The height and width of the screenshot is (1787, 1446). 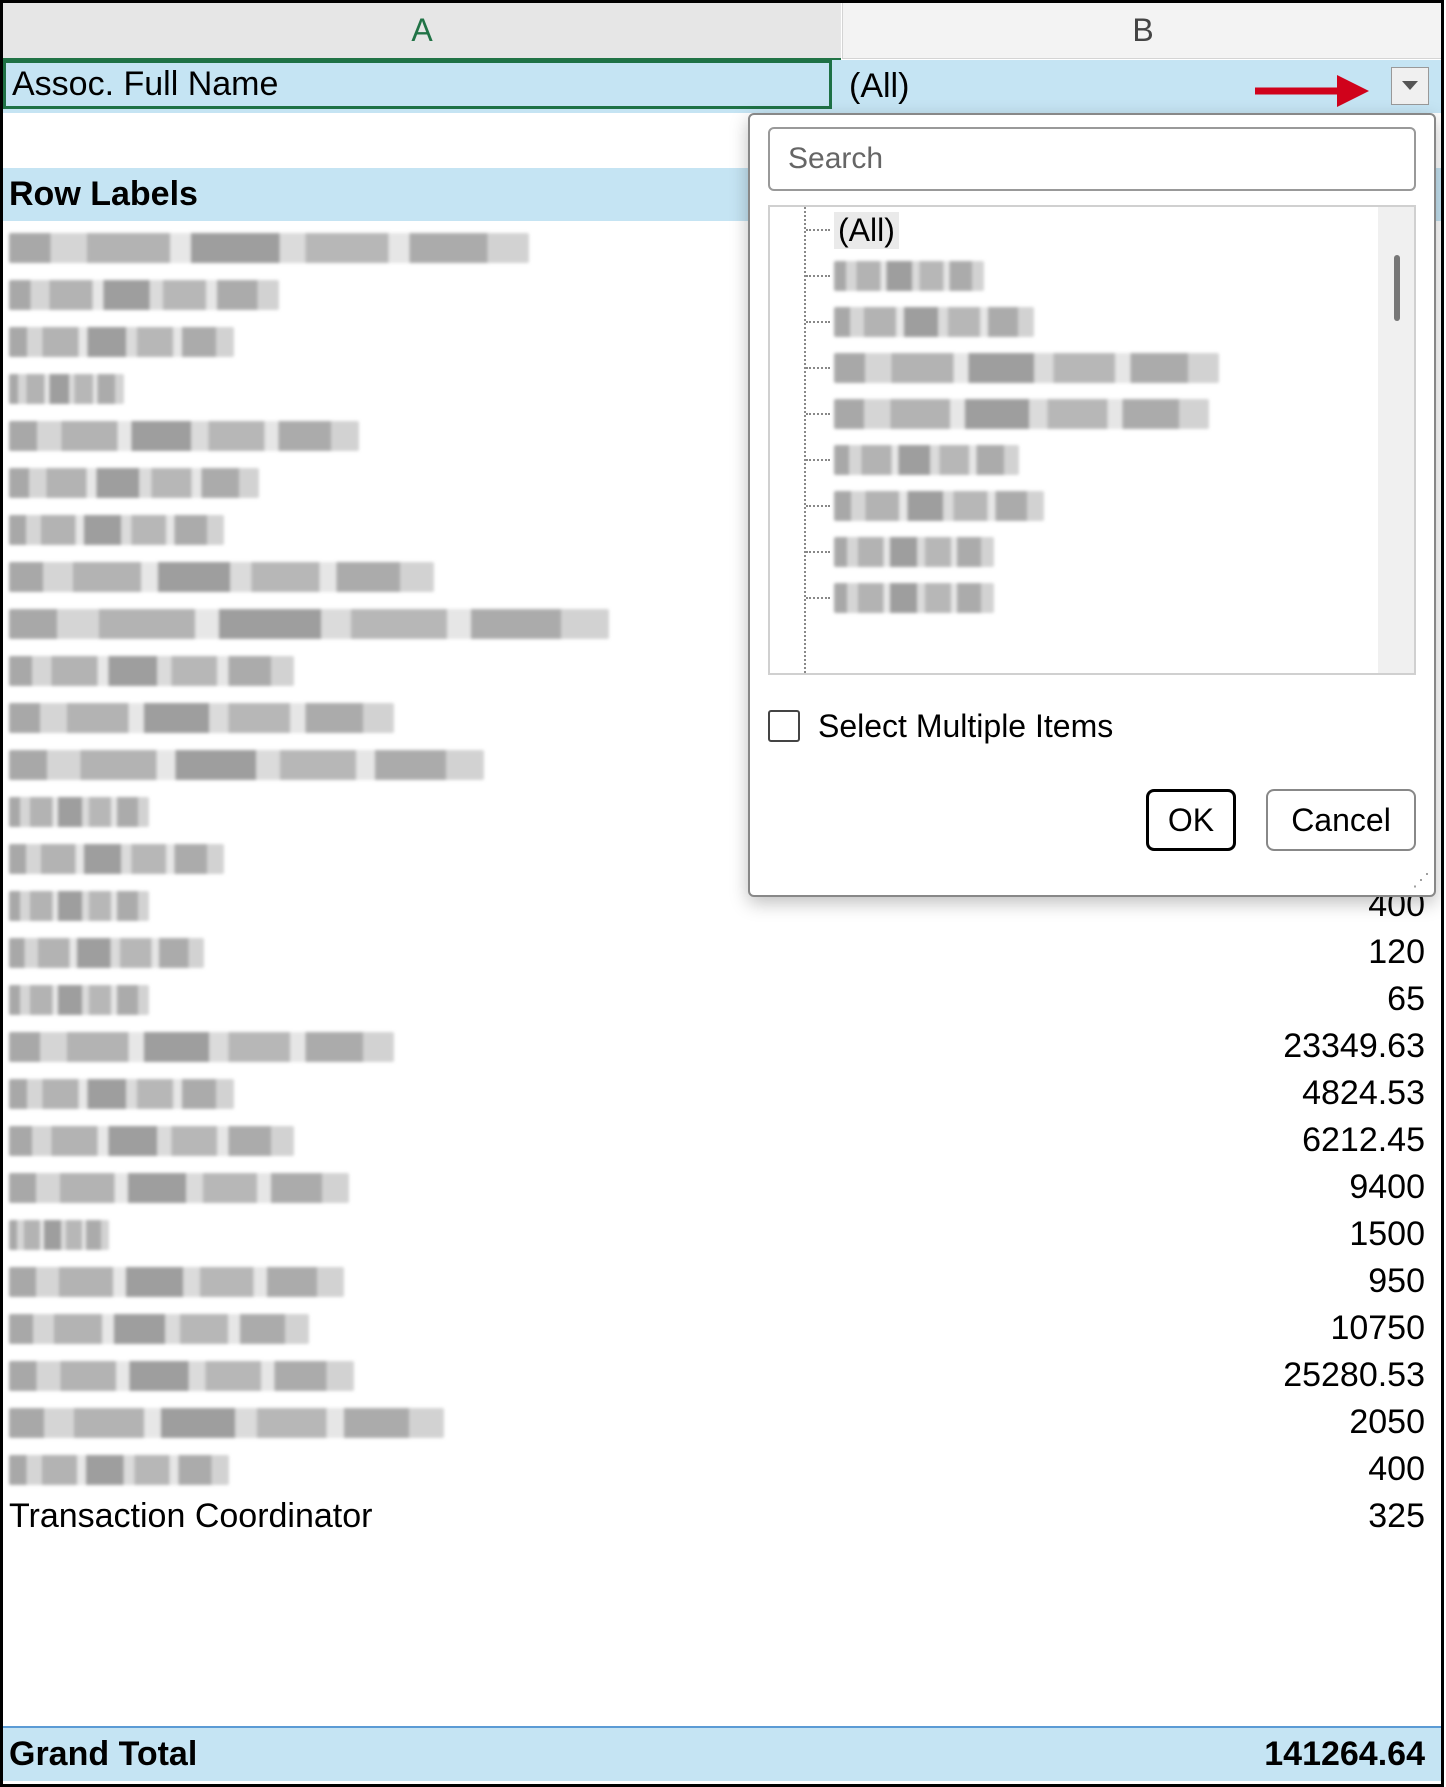 I want to click on grand-total-row: Grand Total 141264.64, so click(x=722, y=1753).